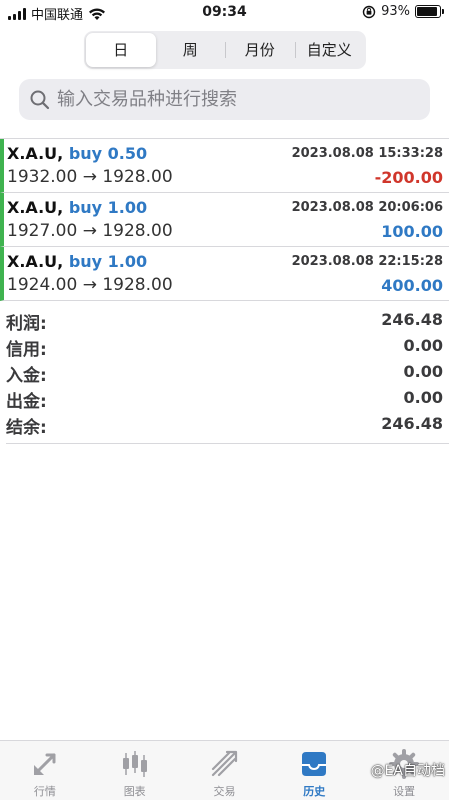  I want to click on trade-profit: 400.00, so click(412, 285).